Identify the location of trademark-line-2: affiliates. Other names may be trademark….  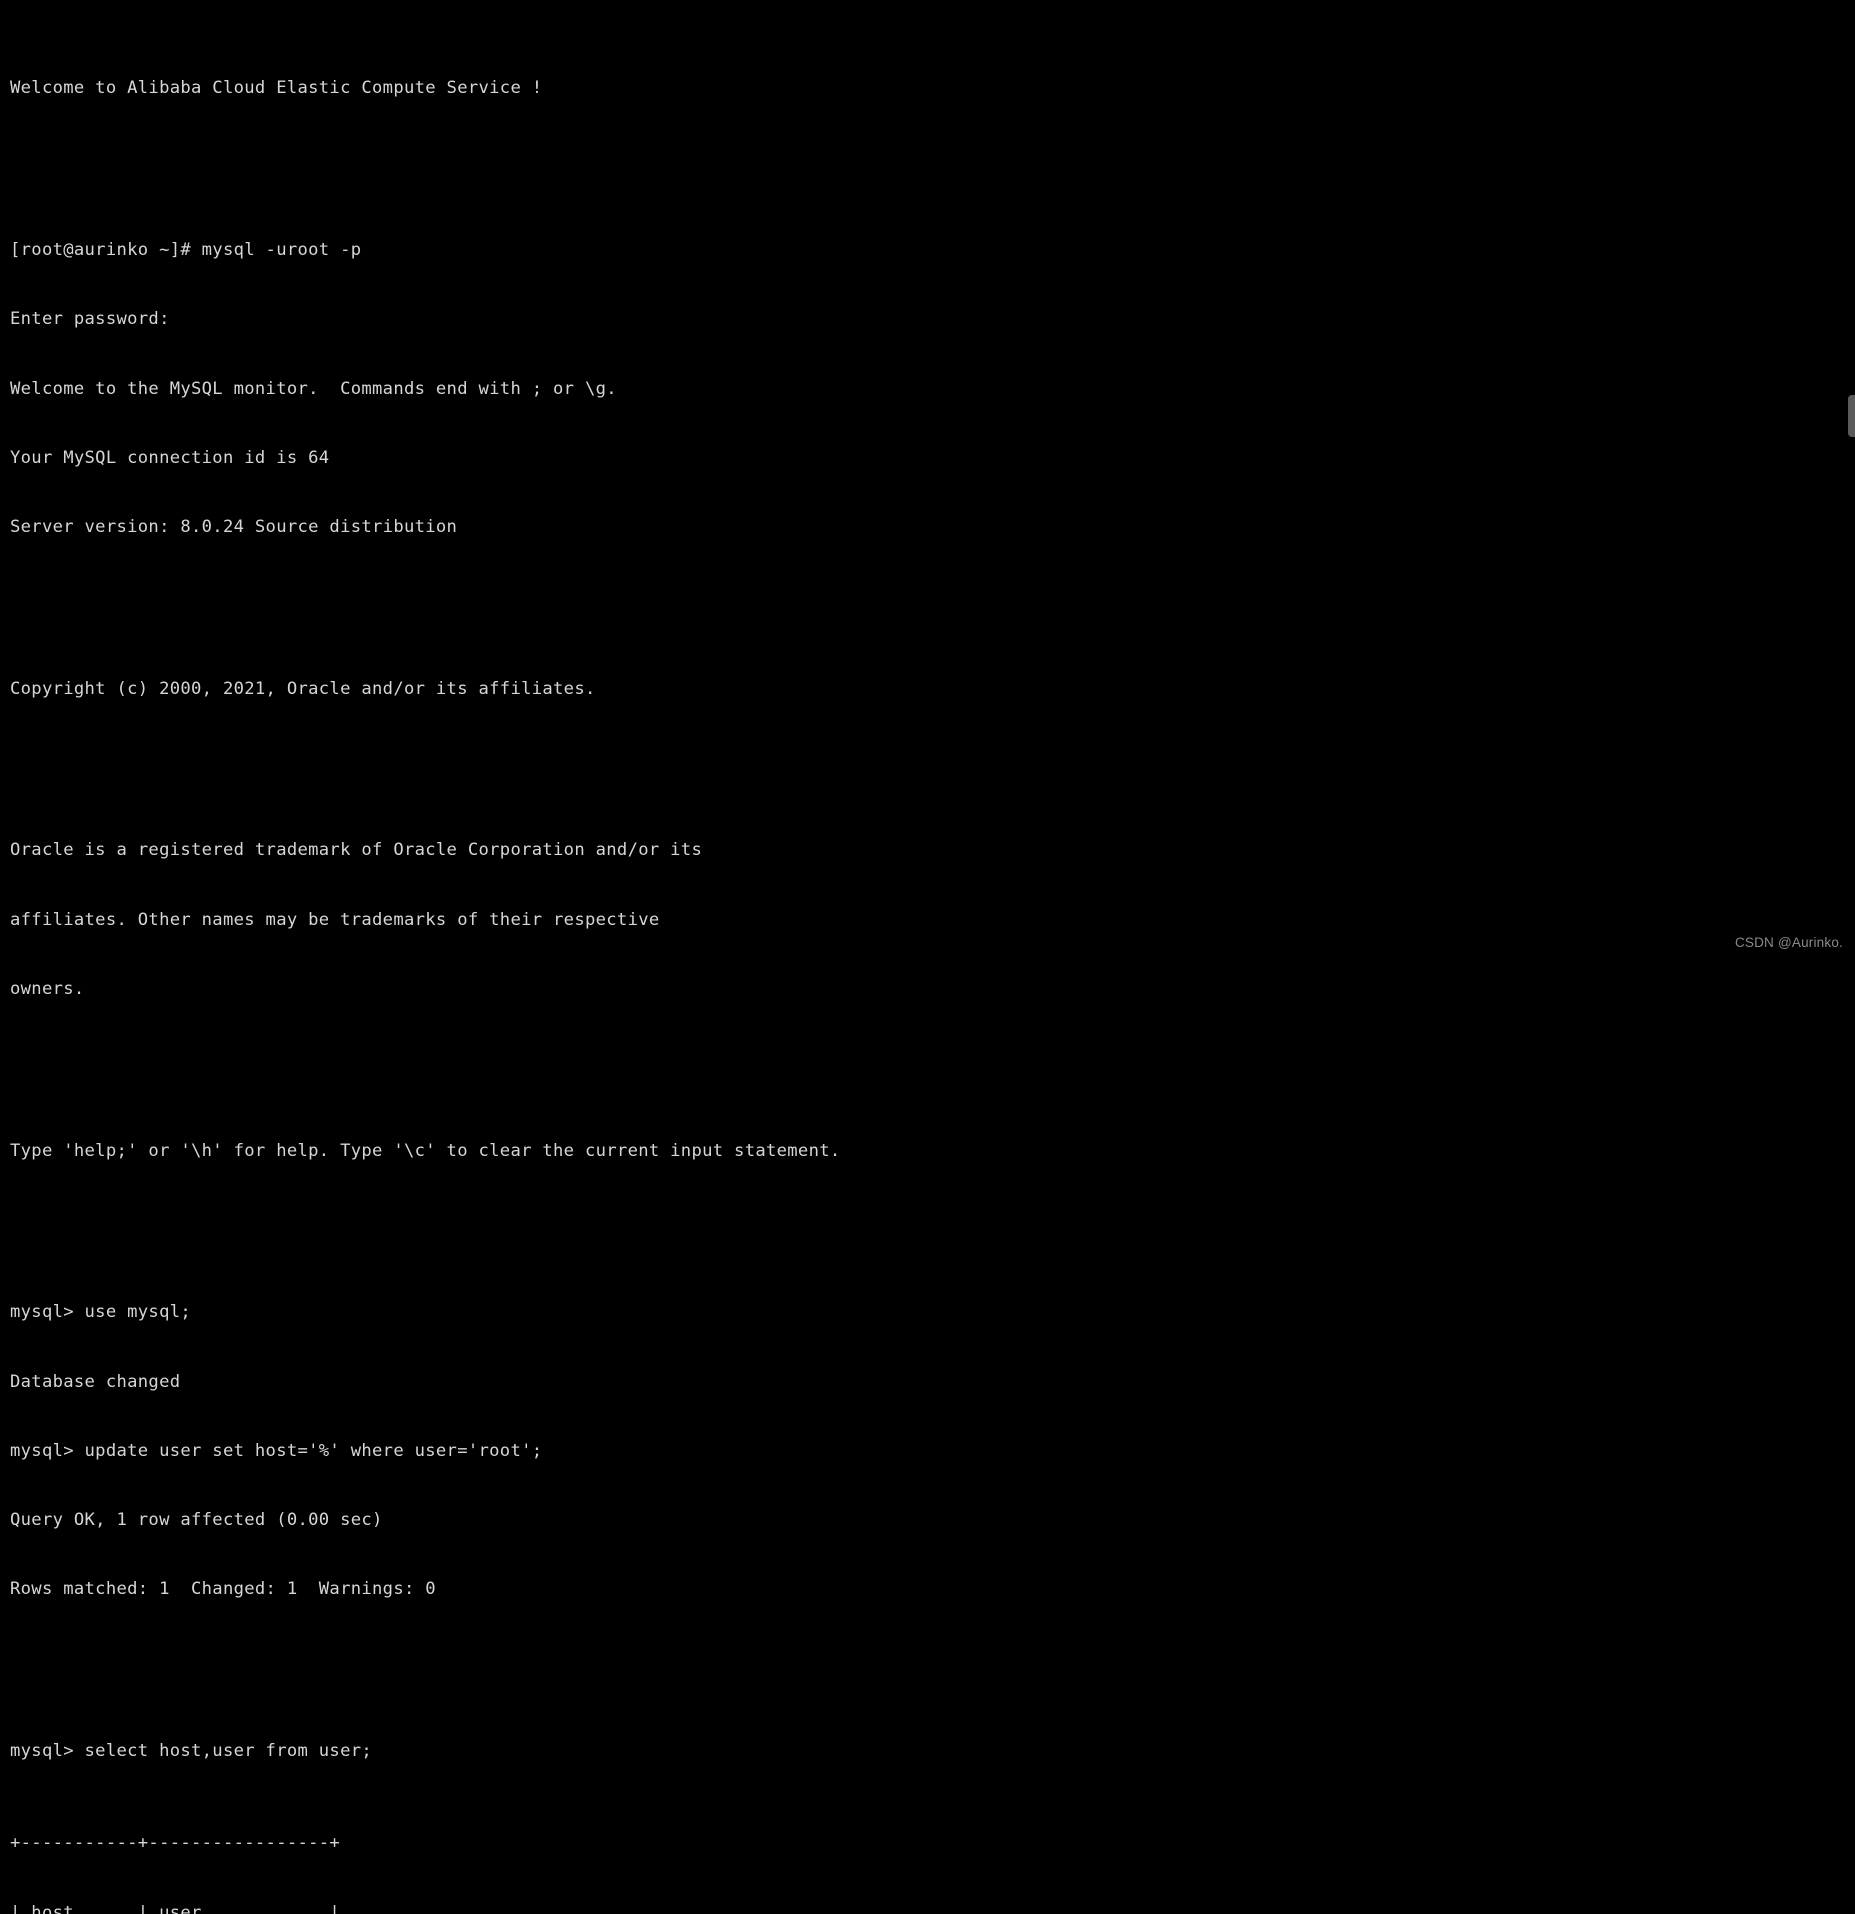
(335, 919).